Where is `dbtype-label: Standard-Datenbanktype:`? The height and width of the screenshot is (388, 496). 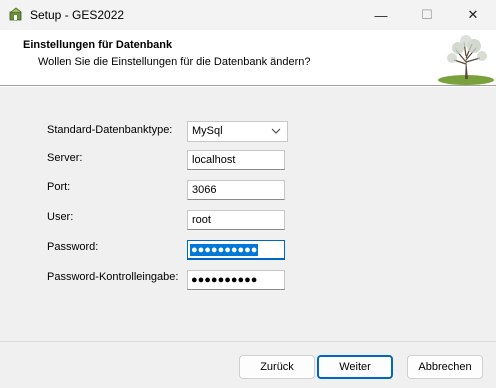 dbtype-label: Standard-Datenbanktype: is located at coordinates (110, 130).